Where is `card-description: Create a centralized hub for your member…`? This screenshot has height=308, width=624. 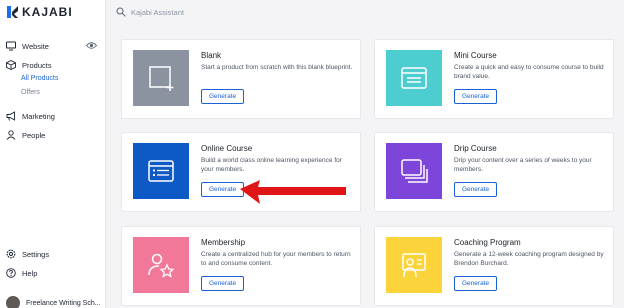
card-description: Create a centralized hub for your member… is located at coordinates (276, 259).